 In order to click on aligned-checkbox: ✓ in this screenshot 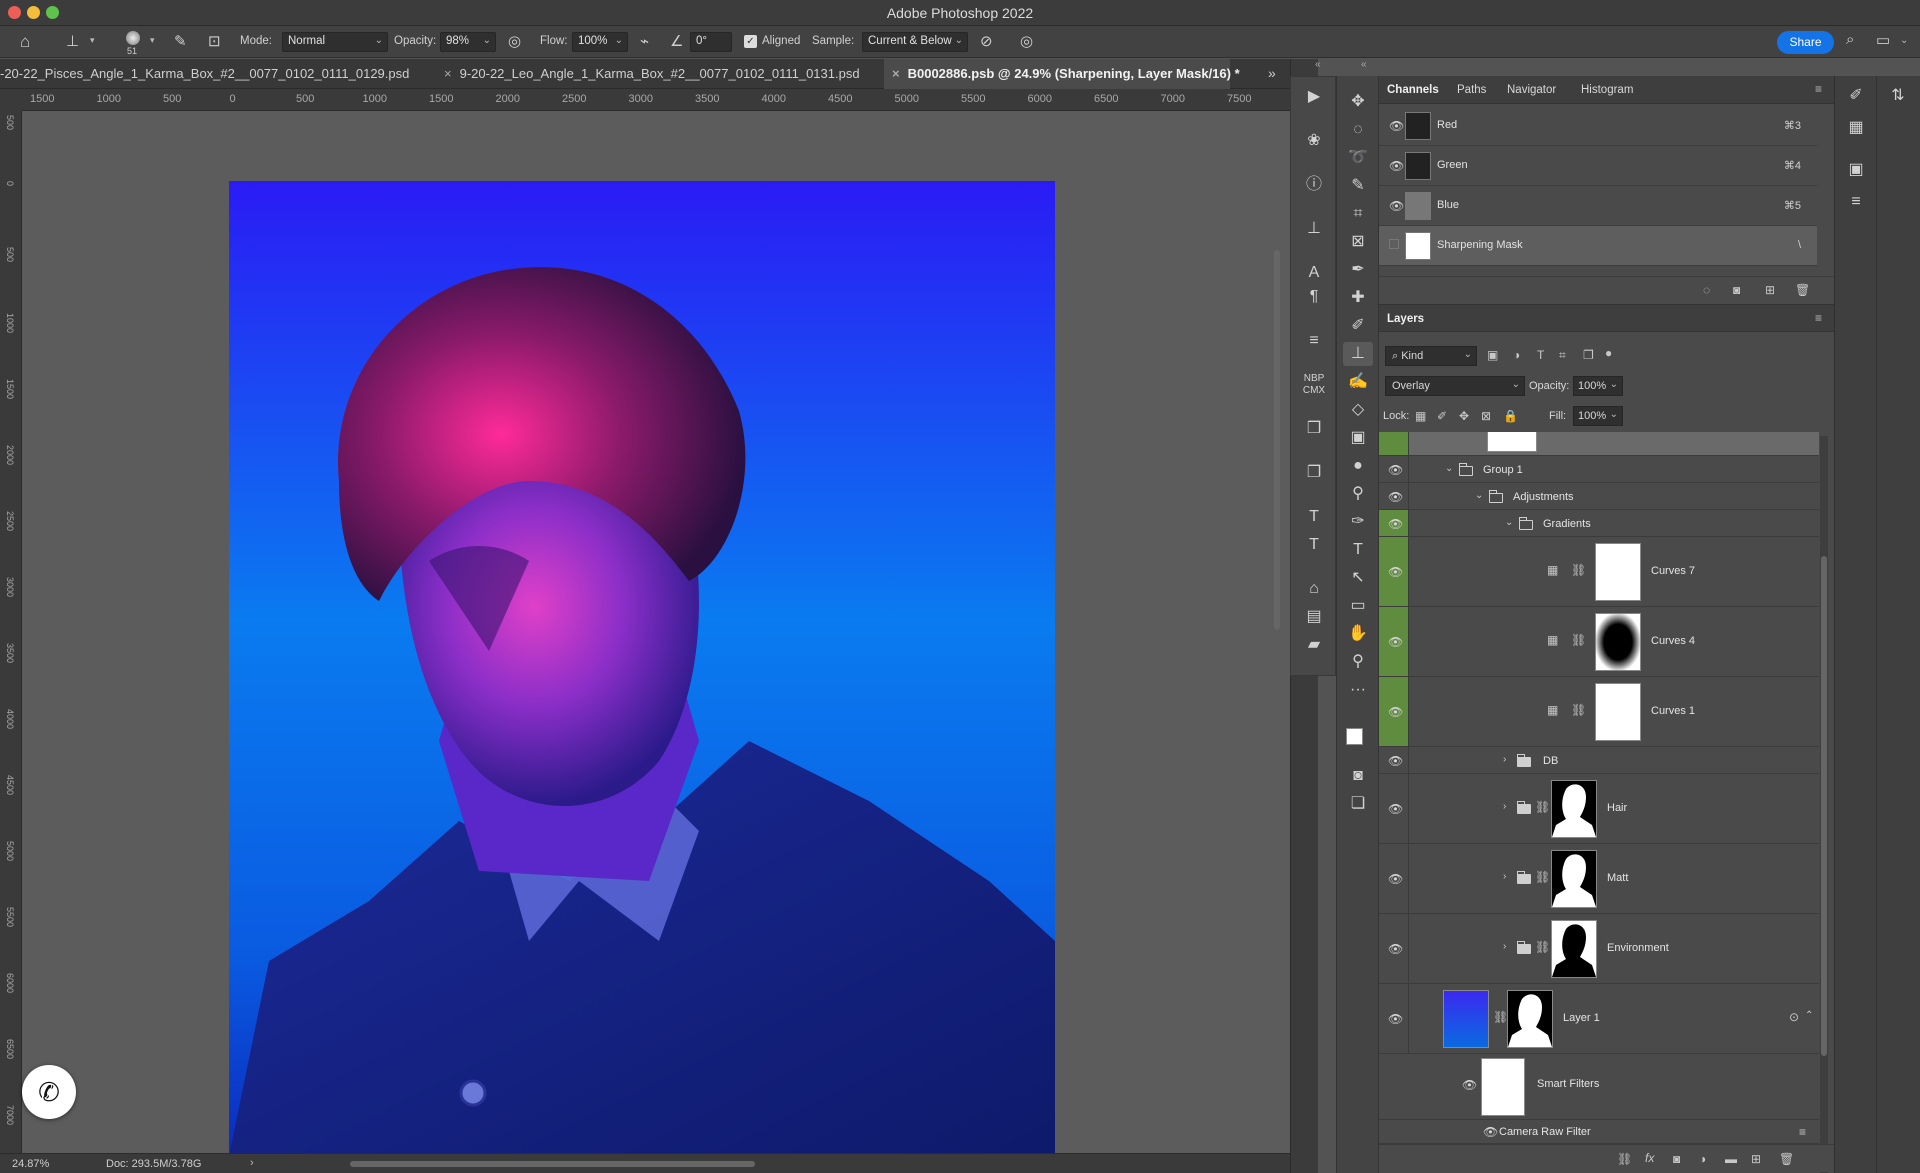, I will do `click(750, 41)`.